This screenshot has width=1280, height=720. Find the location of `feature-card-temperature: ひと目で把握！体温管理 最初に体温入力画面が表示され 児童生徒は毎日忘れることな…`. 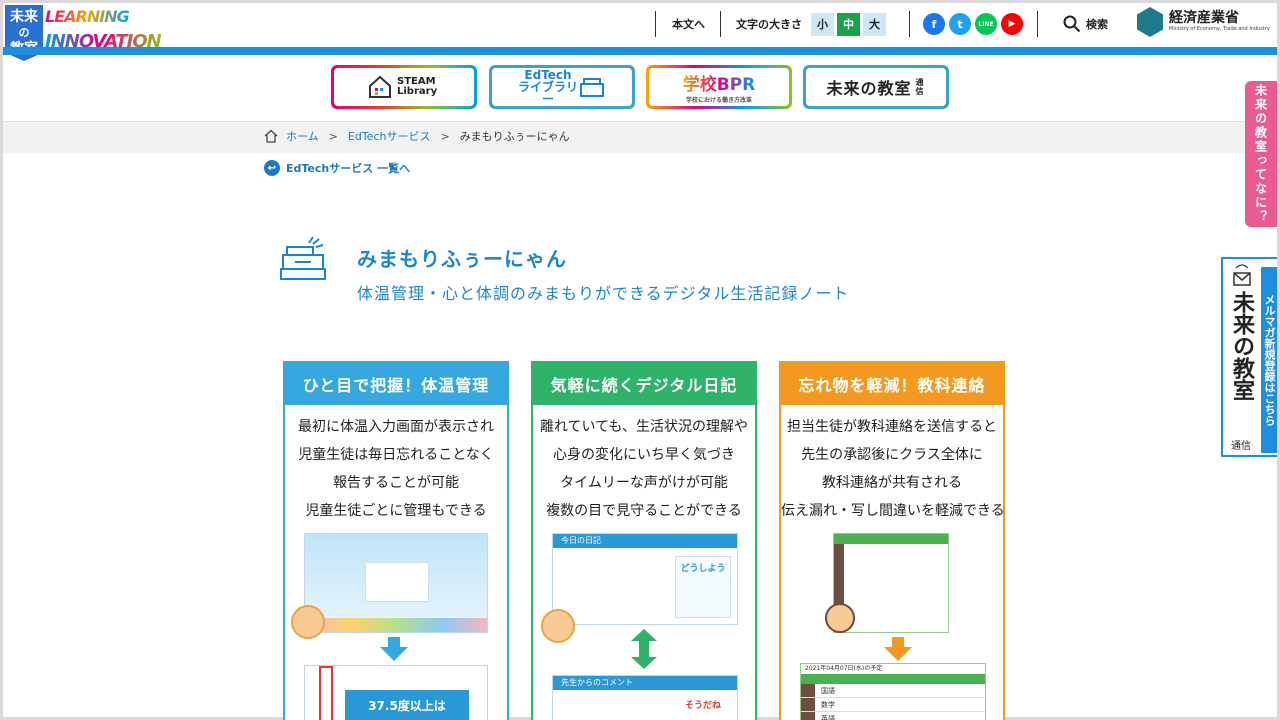

feature-card-temperature: ひと目で把握！体温管理 最初に体温入力画面が表示され 児童生徒は毎日忘れることな… is located at coordinates (396, 540).